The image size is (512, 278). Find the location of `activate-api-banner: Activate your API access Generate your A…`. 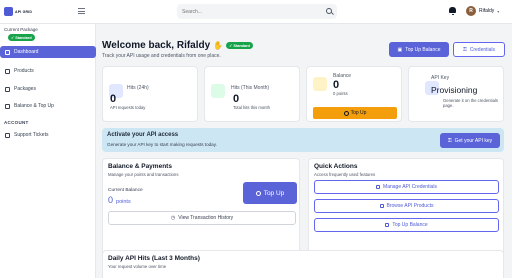

activate-api-banner: Activate your API access Generate your A… is located at coordinates (303, 140).